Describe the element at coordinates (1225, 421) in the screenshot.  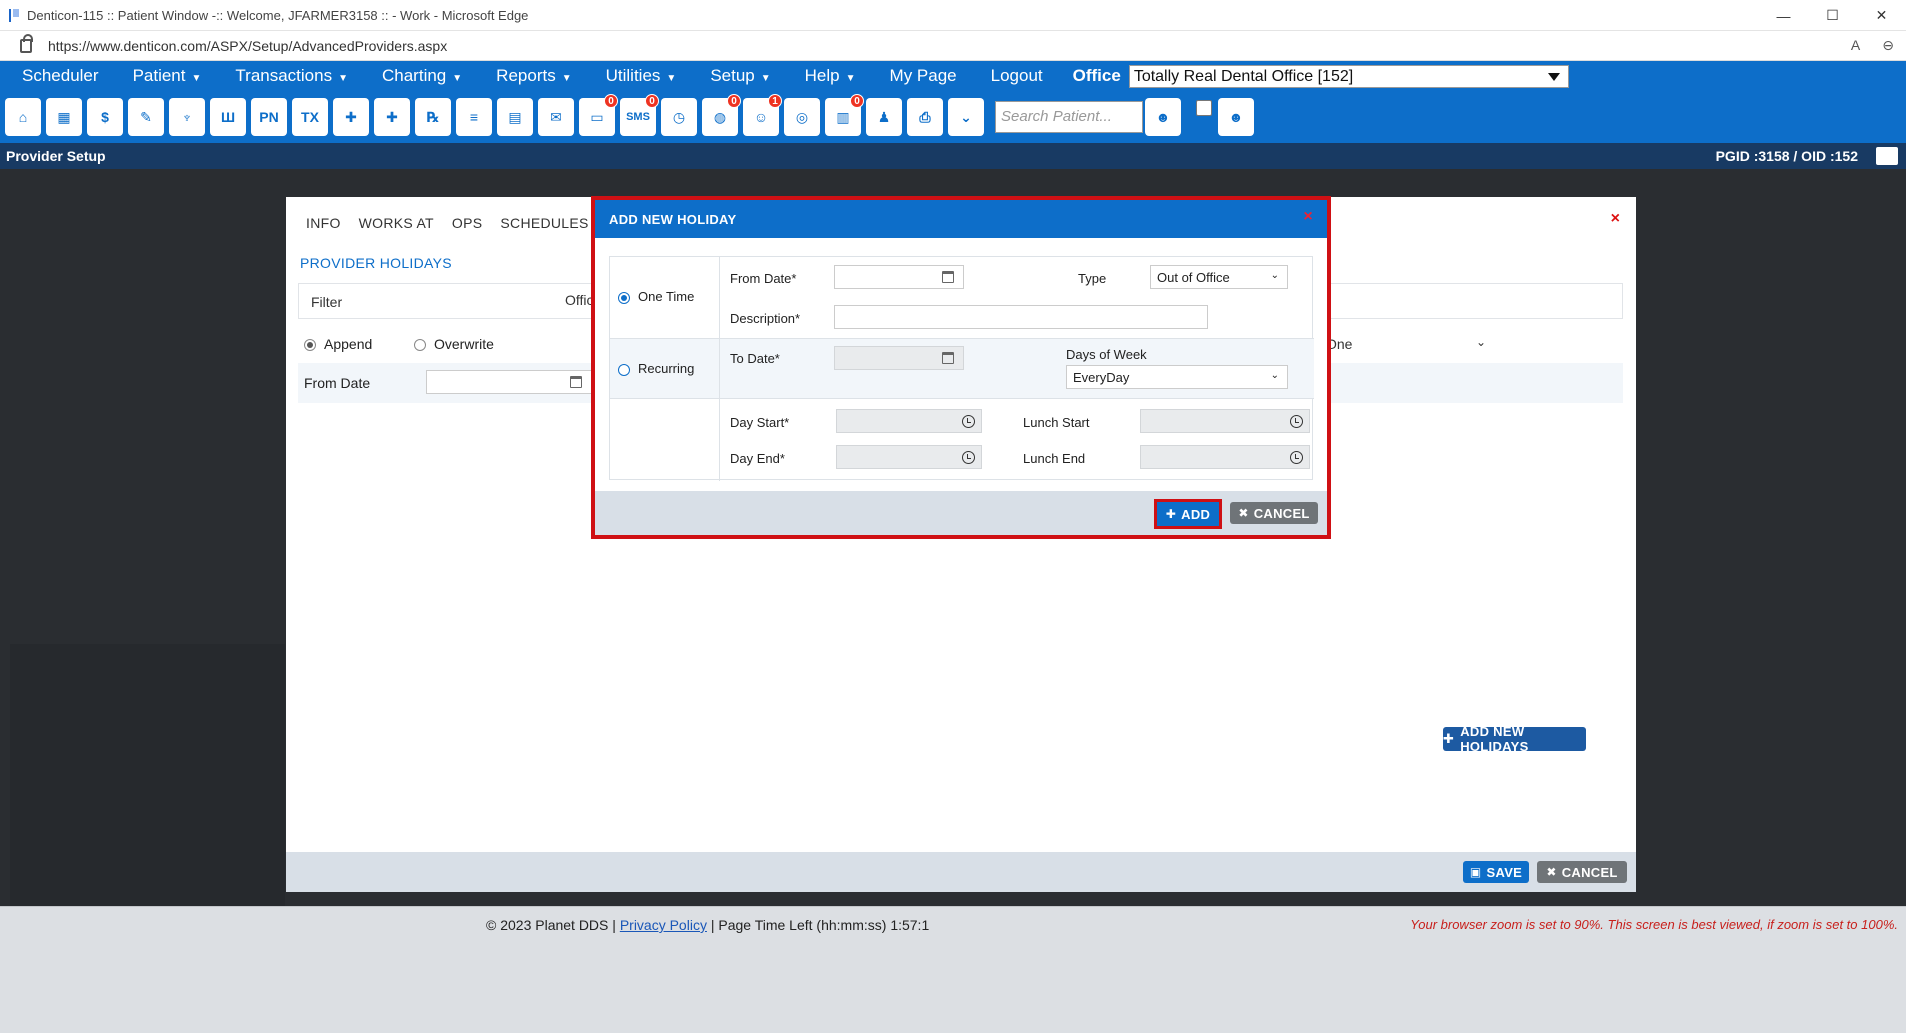
I see `lunch-start-input` at that location.